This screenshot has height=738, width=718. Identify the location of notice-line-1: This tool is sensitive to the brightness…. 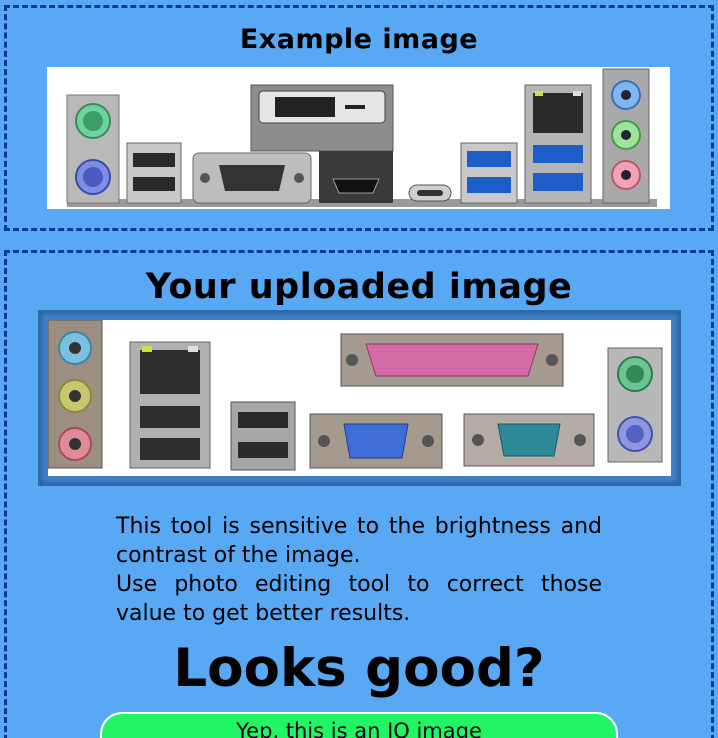
(359, 541).